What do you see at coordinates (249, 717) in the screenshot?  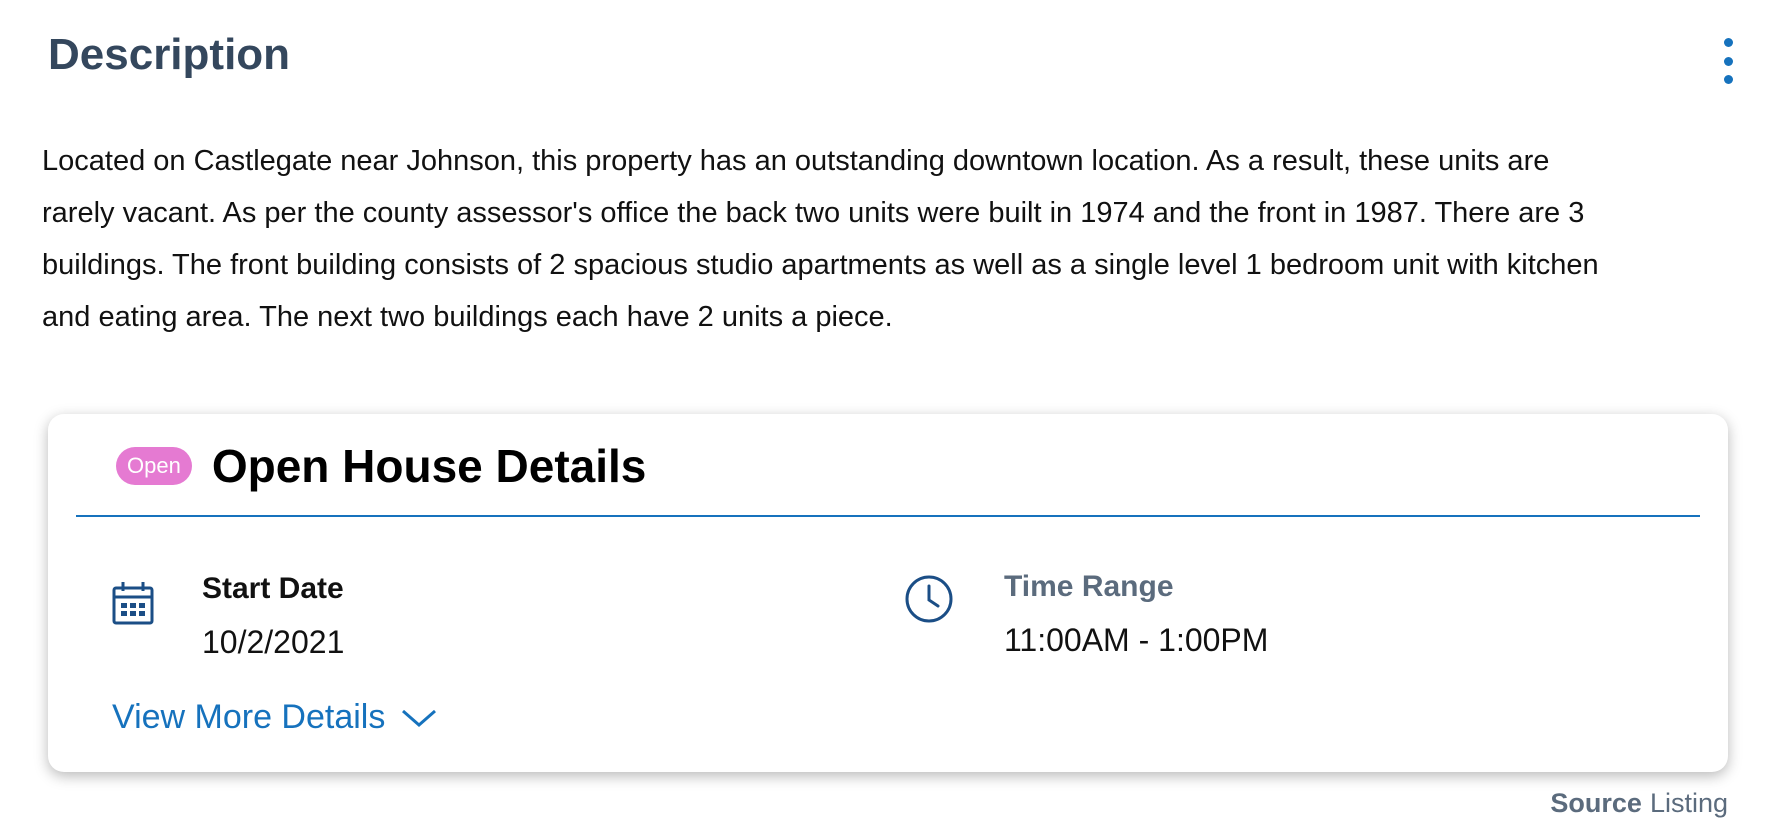 I see `view-more-label: View More Details` at bounding box center [249, 717].